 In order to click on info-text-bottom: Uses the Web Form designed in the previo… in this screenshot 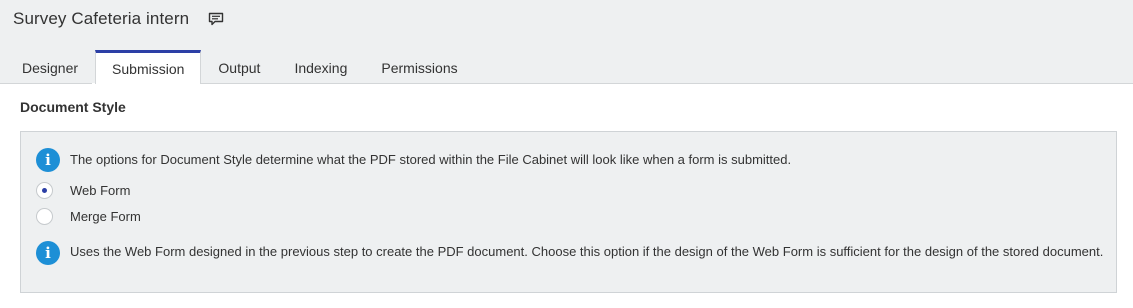, I will do `click(587, 251)`.